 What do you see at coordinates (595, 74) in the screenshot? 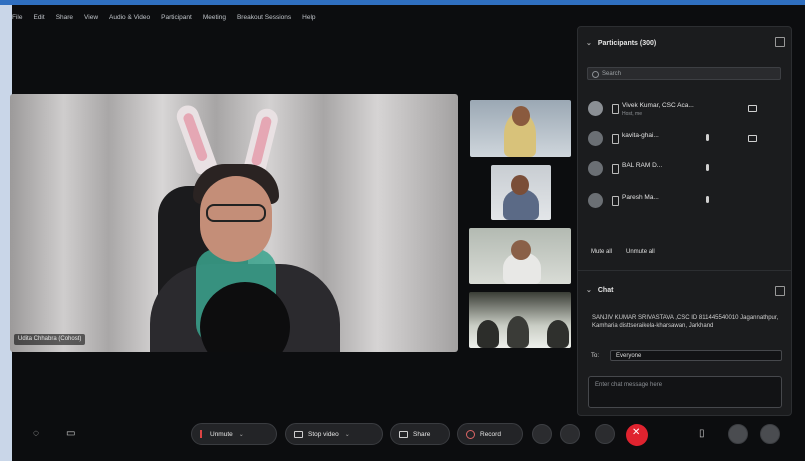
I see `search-icon` at bounding box center [595, 74].